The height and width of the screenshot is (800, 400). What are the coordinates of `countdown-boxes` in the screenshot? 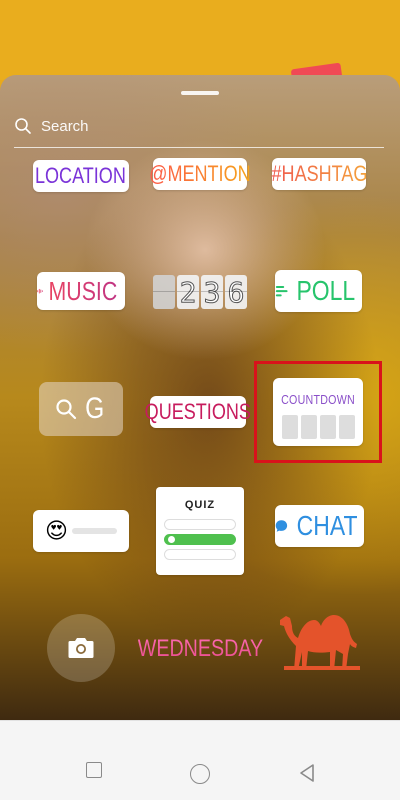 It's located at (318, 426).